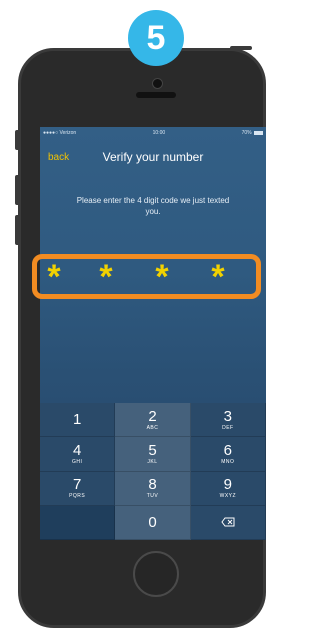  What do you see at coordinates (252, 133) in the screenshot?
I see `battery-level: 70%` at bounding box center [252, 133].